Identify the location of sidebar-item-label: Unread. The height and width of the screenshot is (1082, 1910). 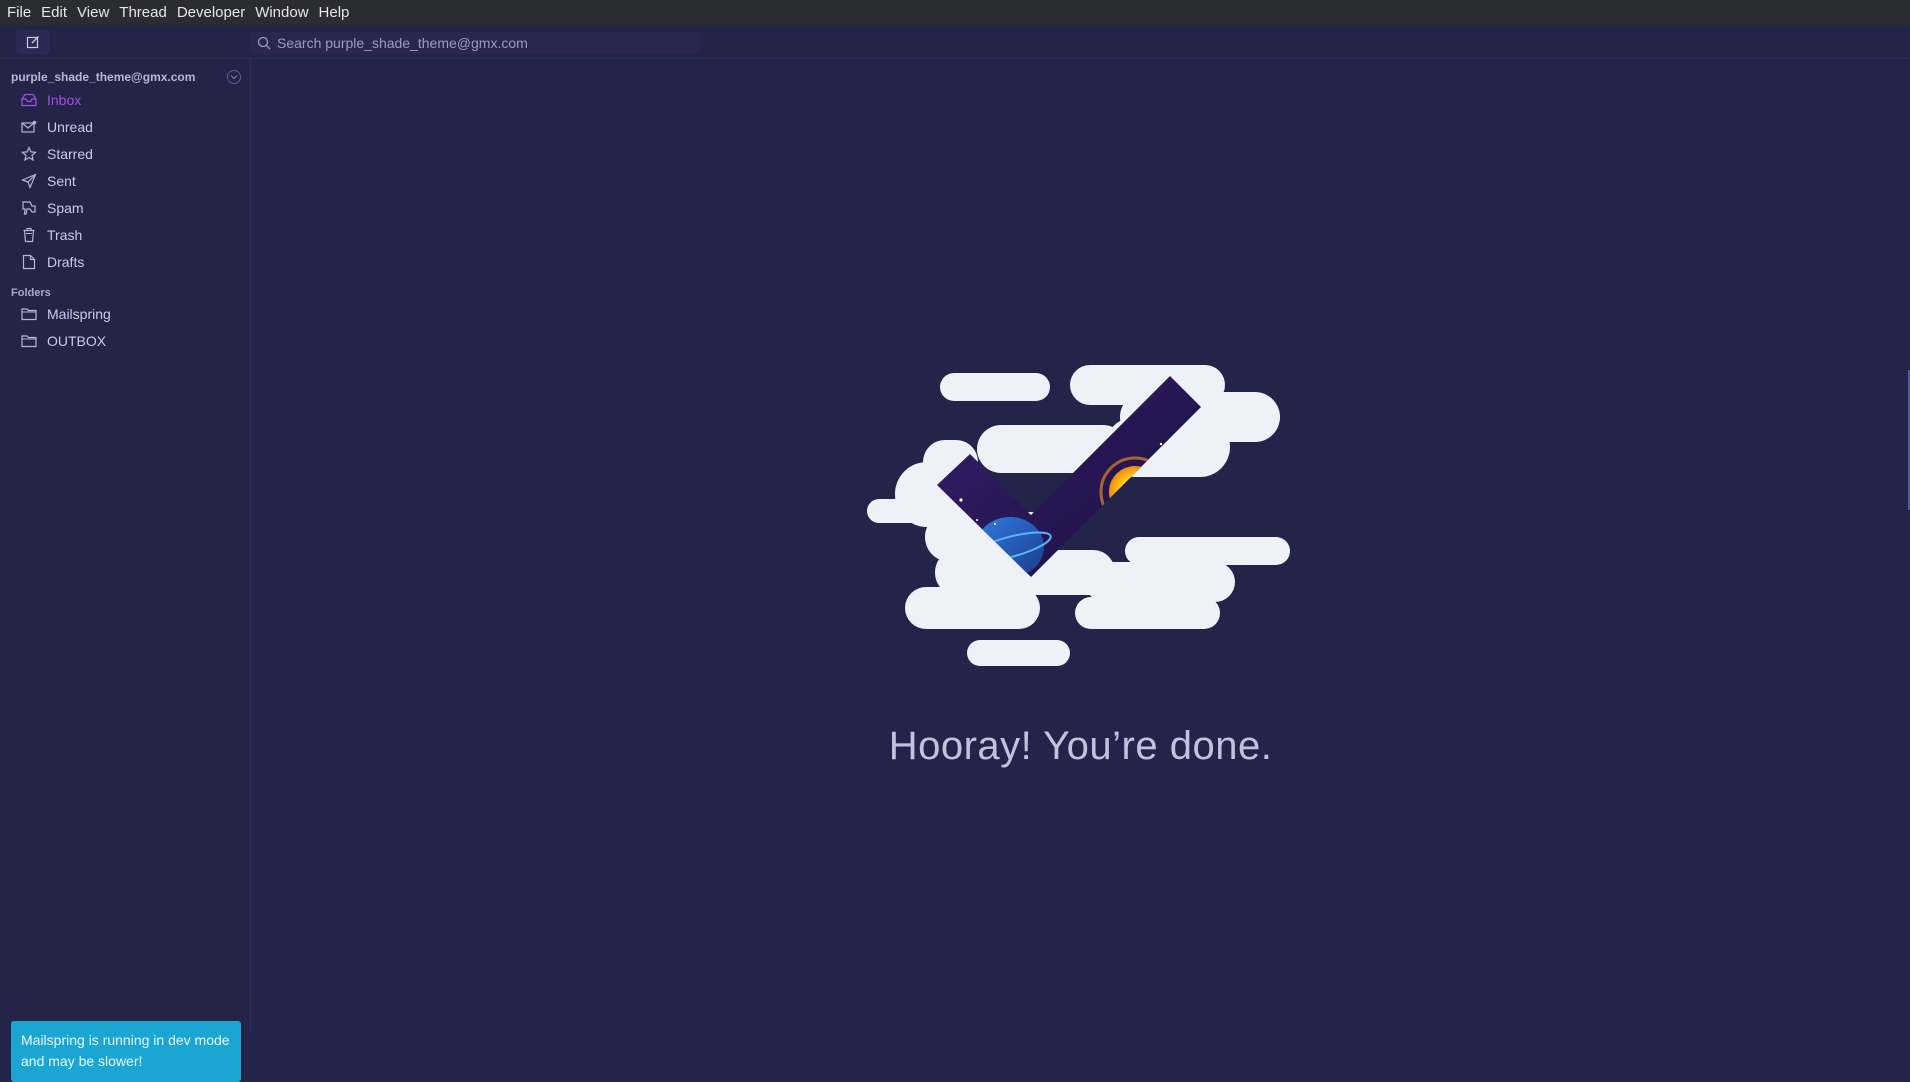
(70, 126).